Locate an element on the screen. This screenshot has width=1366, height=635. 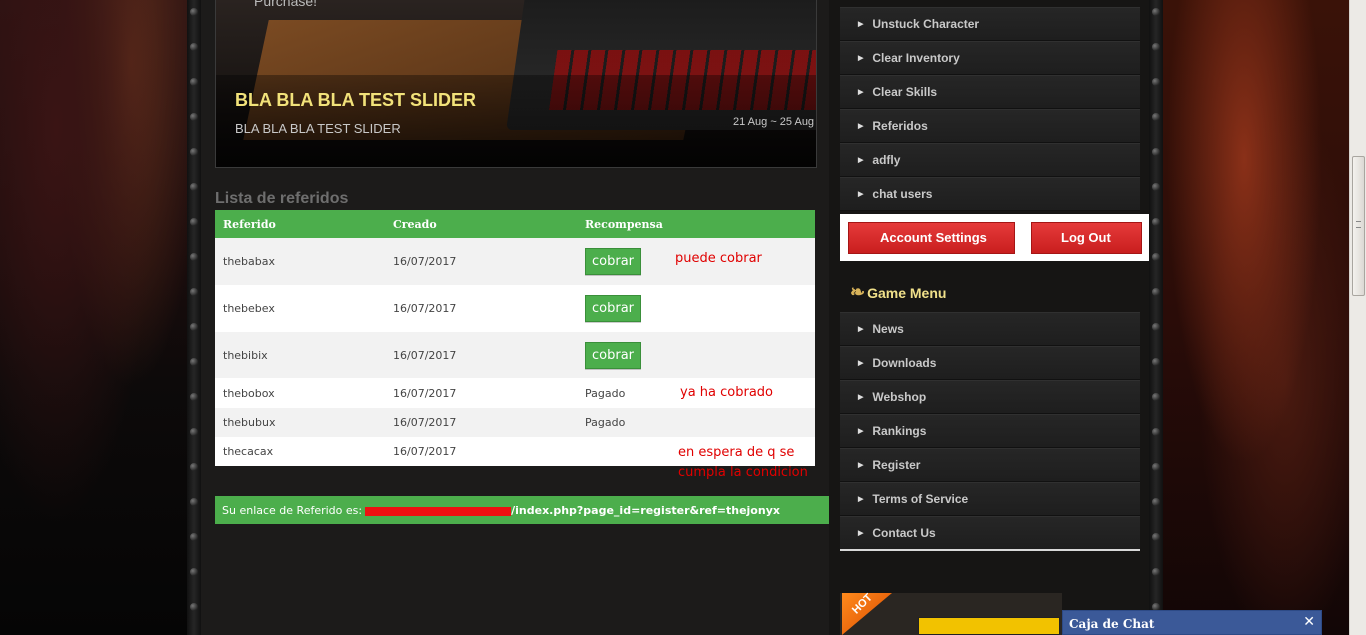
menu-item-label: Clear Inventory is located at coordinates (916, 58).